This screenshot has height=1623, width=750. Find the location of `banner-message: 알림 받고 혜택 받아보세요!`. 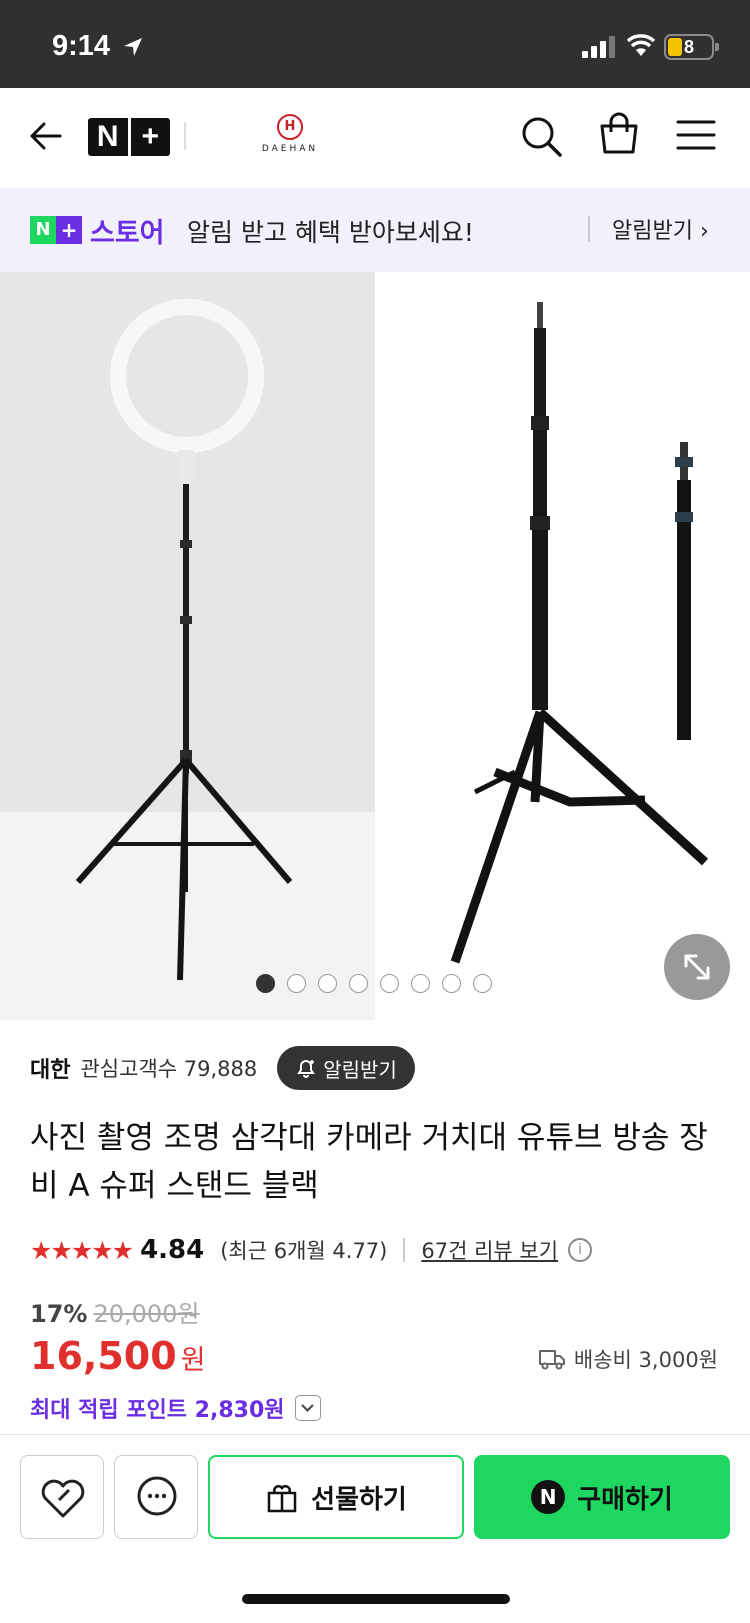

banner-message: 알림 받고 혜택 받아보세요! is located at coordinates (330, 232).